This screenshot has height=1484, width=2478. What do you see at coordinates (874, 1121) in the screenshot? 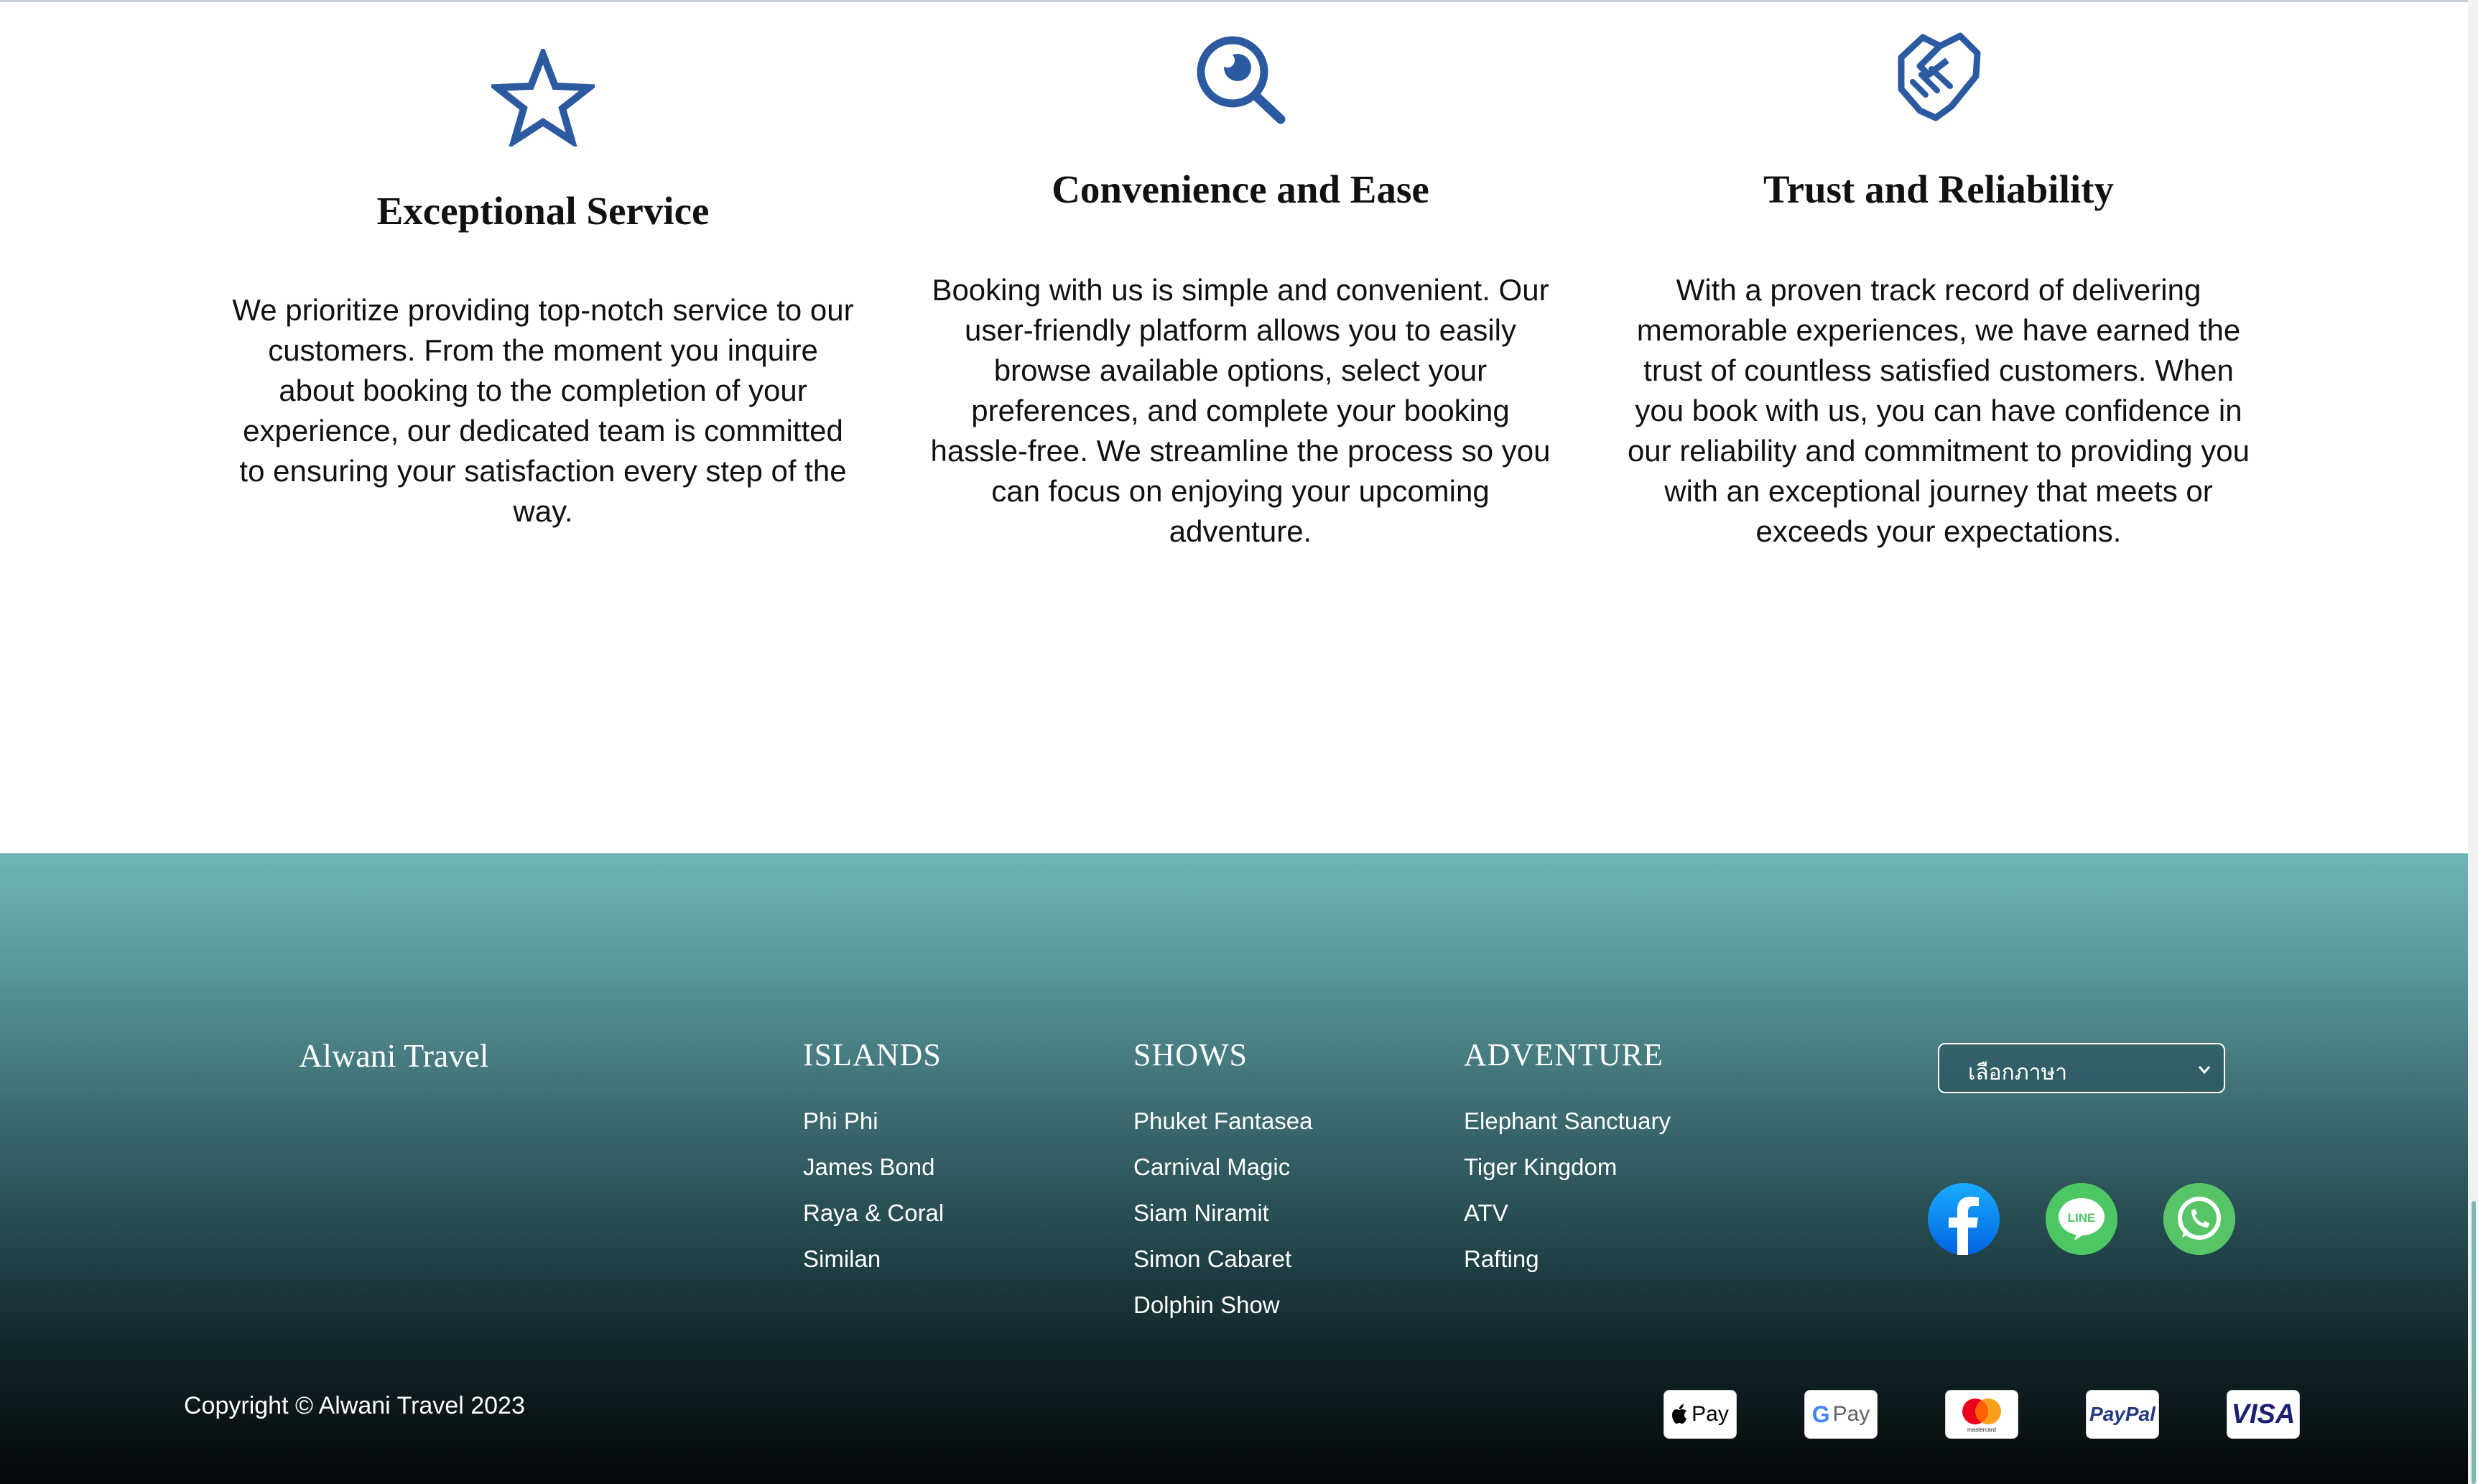
I see `footer-link: Phi Phi` at bounding box center [874, 1121].